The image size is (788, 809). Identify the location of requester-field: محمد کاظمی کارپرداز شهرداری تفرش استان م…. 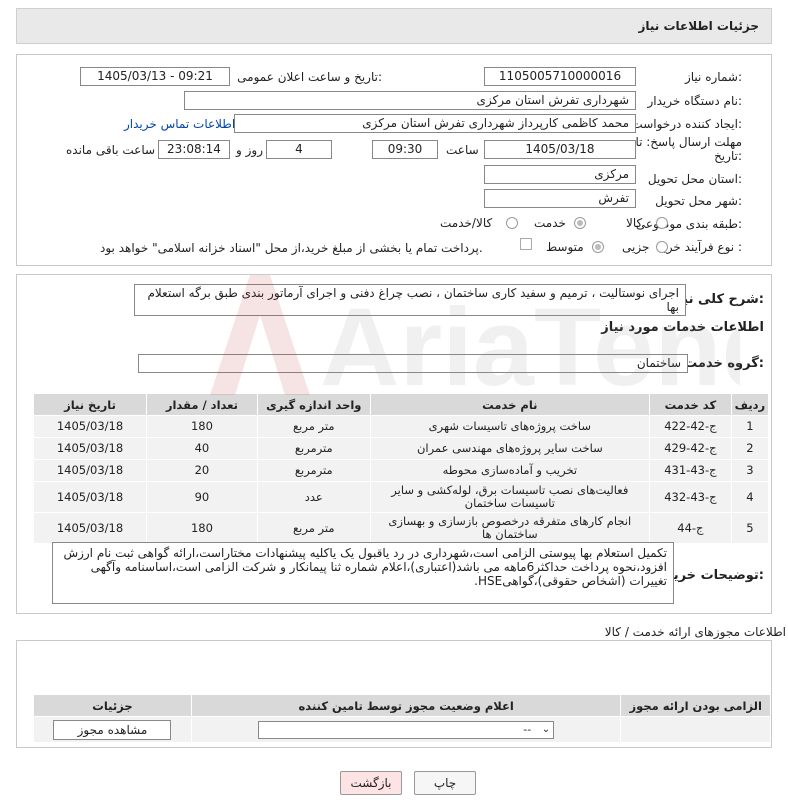
(435, 123).